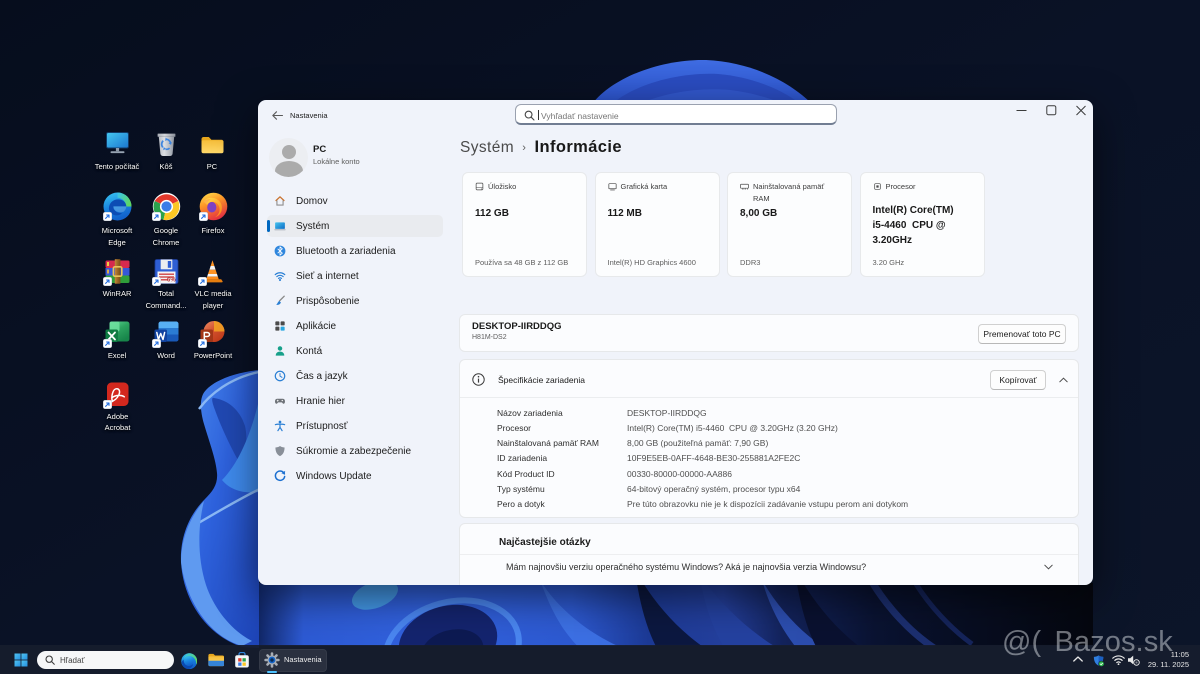  What do you see at coordinates (171, 280) in the screenshot?
I see `svg-text: 6%` at bounding box center [171, 280].